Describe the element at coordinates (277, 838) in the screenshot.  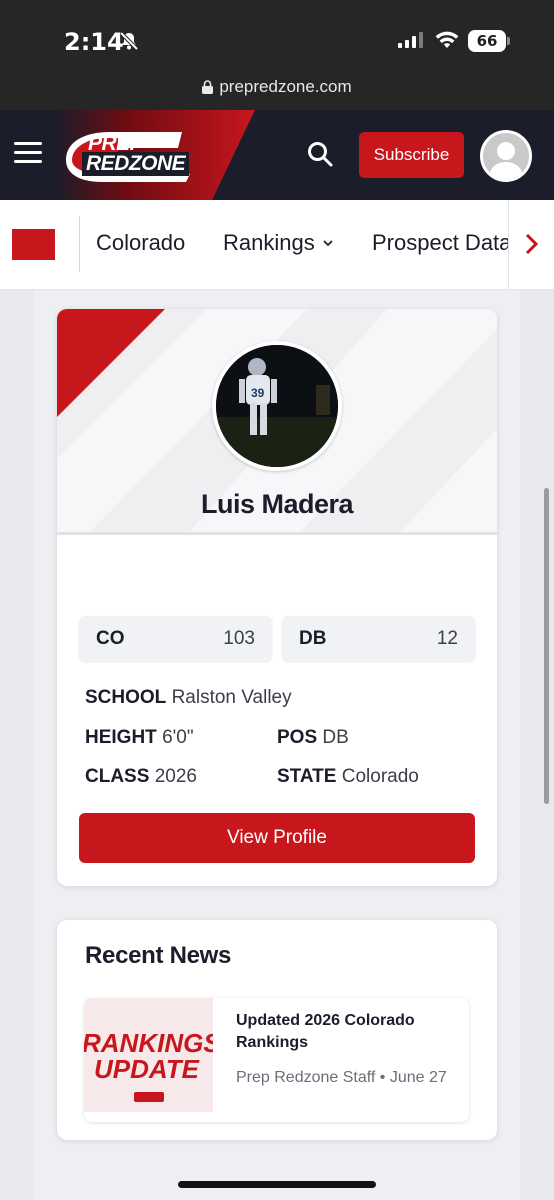
I see `view-profile-button: View Profile` at that location.